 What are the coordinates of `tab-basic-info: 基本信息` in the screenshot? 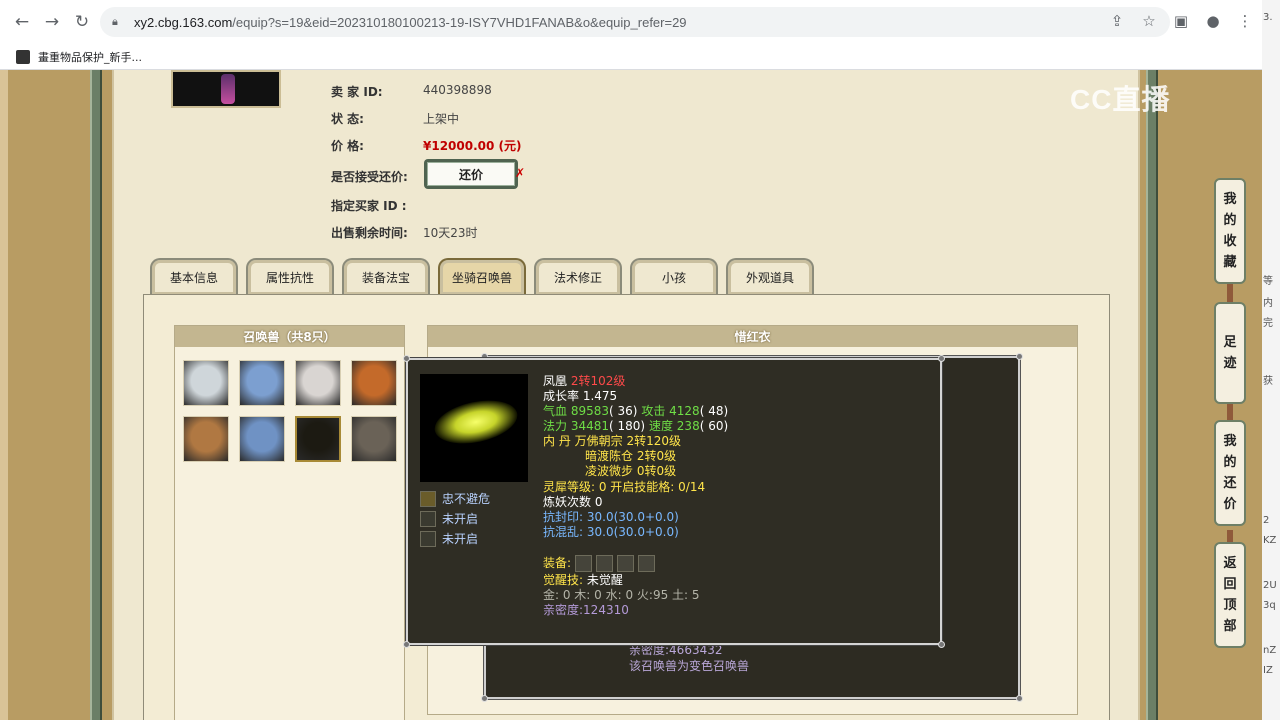 It's located at (194, 276).